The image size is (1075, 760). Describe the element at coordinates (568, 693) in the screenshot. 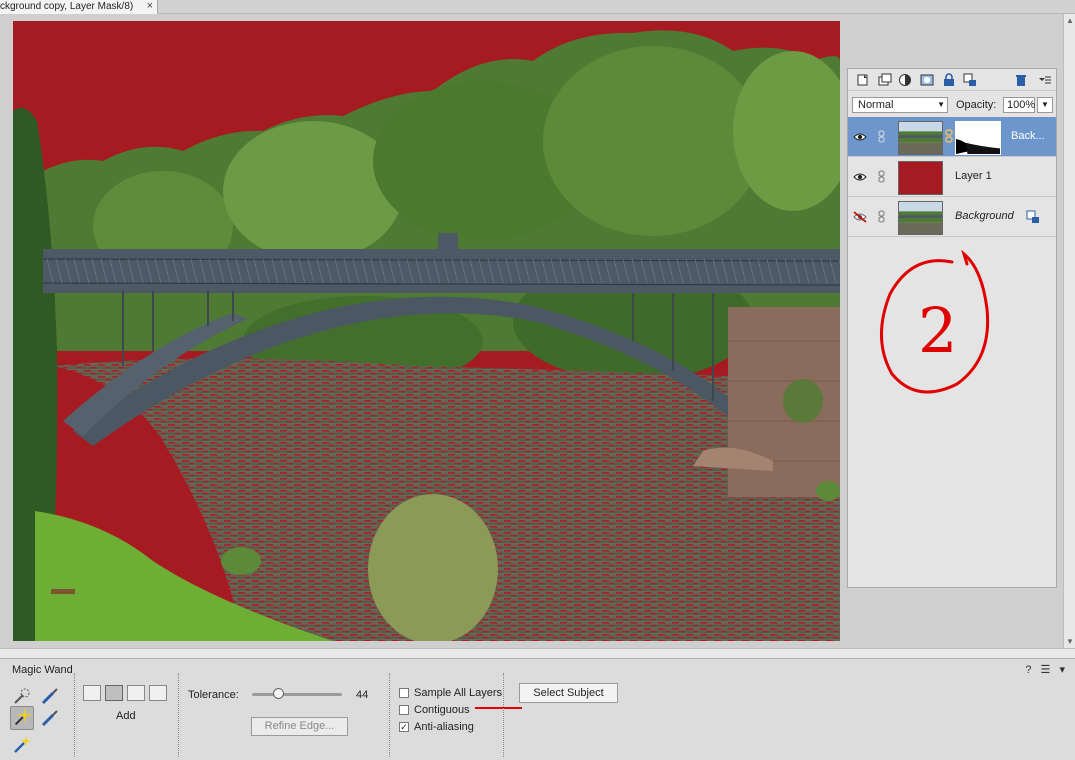

I see `select-subject-button: Select Subject` at that location.